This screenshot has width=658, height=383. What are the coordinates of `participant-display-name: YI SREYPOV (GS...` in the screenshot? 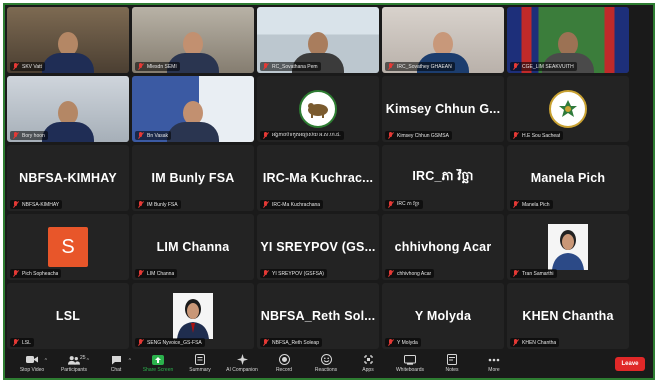 It's located at (318, 247).